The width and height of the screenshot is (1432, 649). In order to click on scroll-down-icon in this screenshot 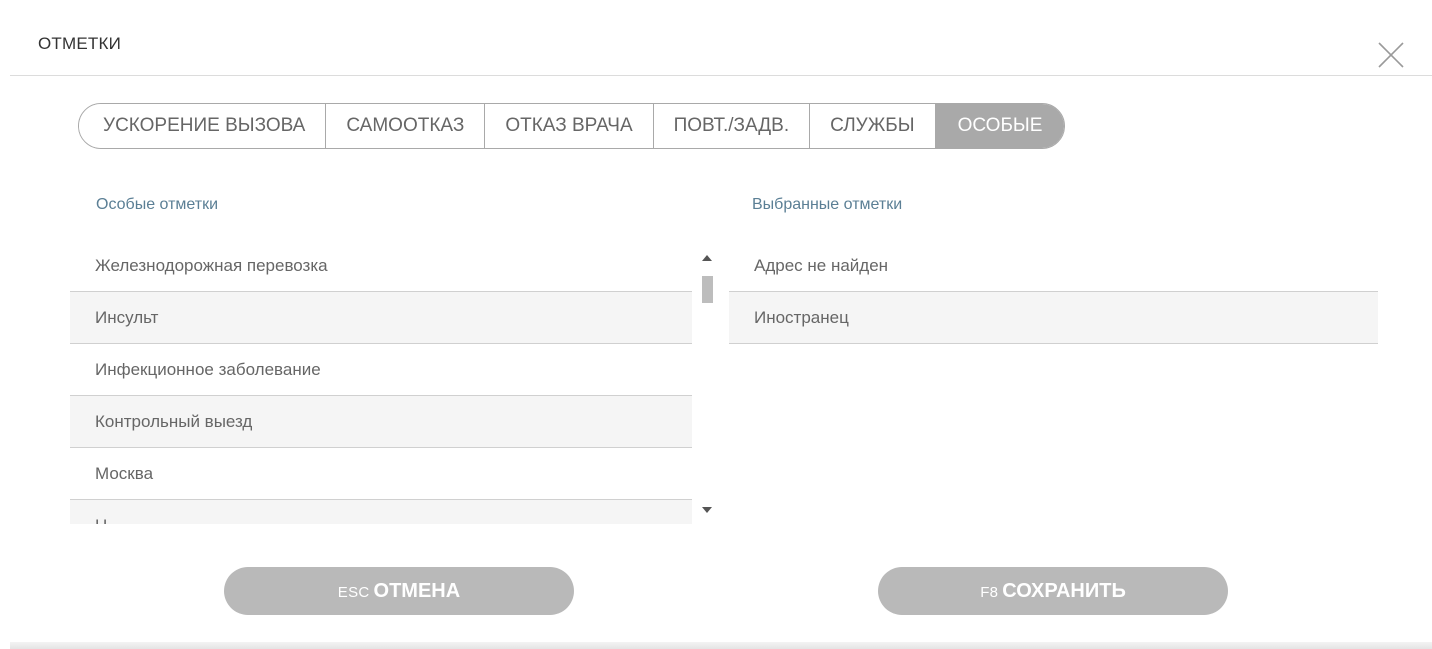, I will do `click(707, 510)`.